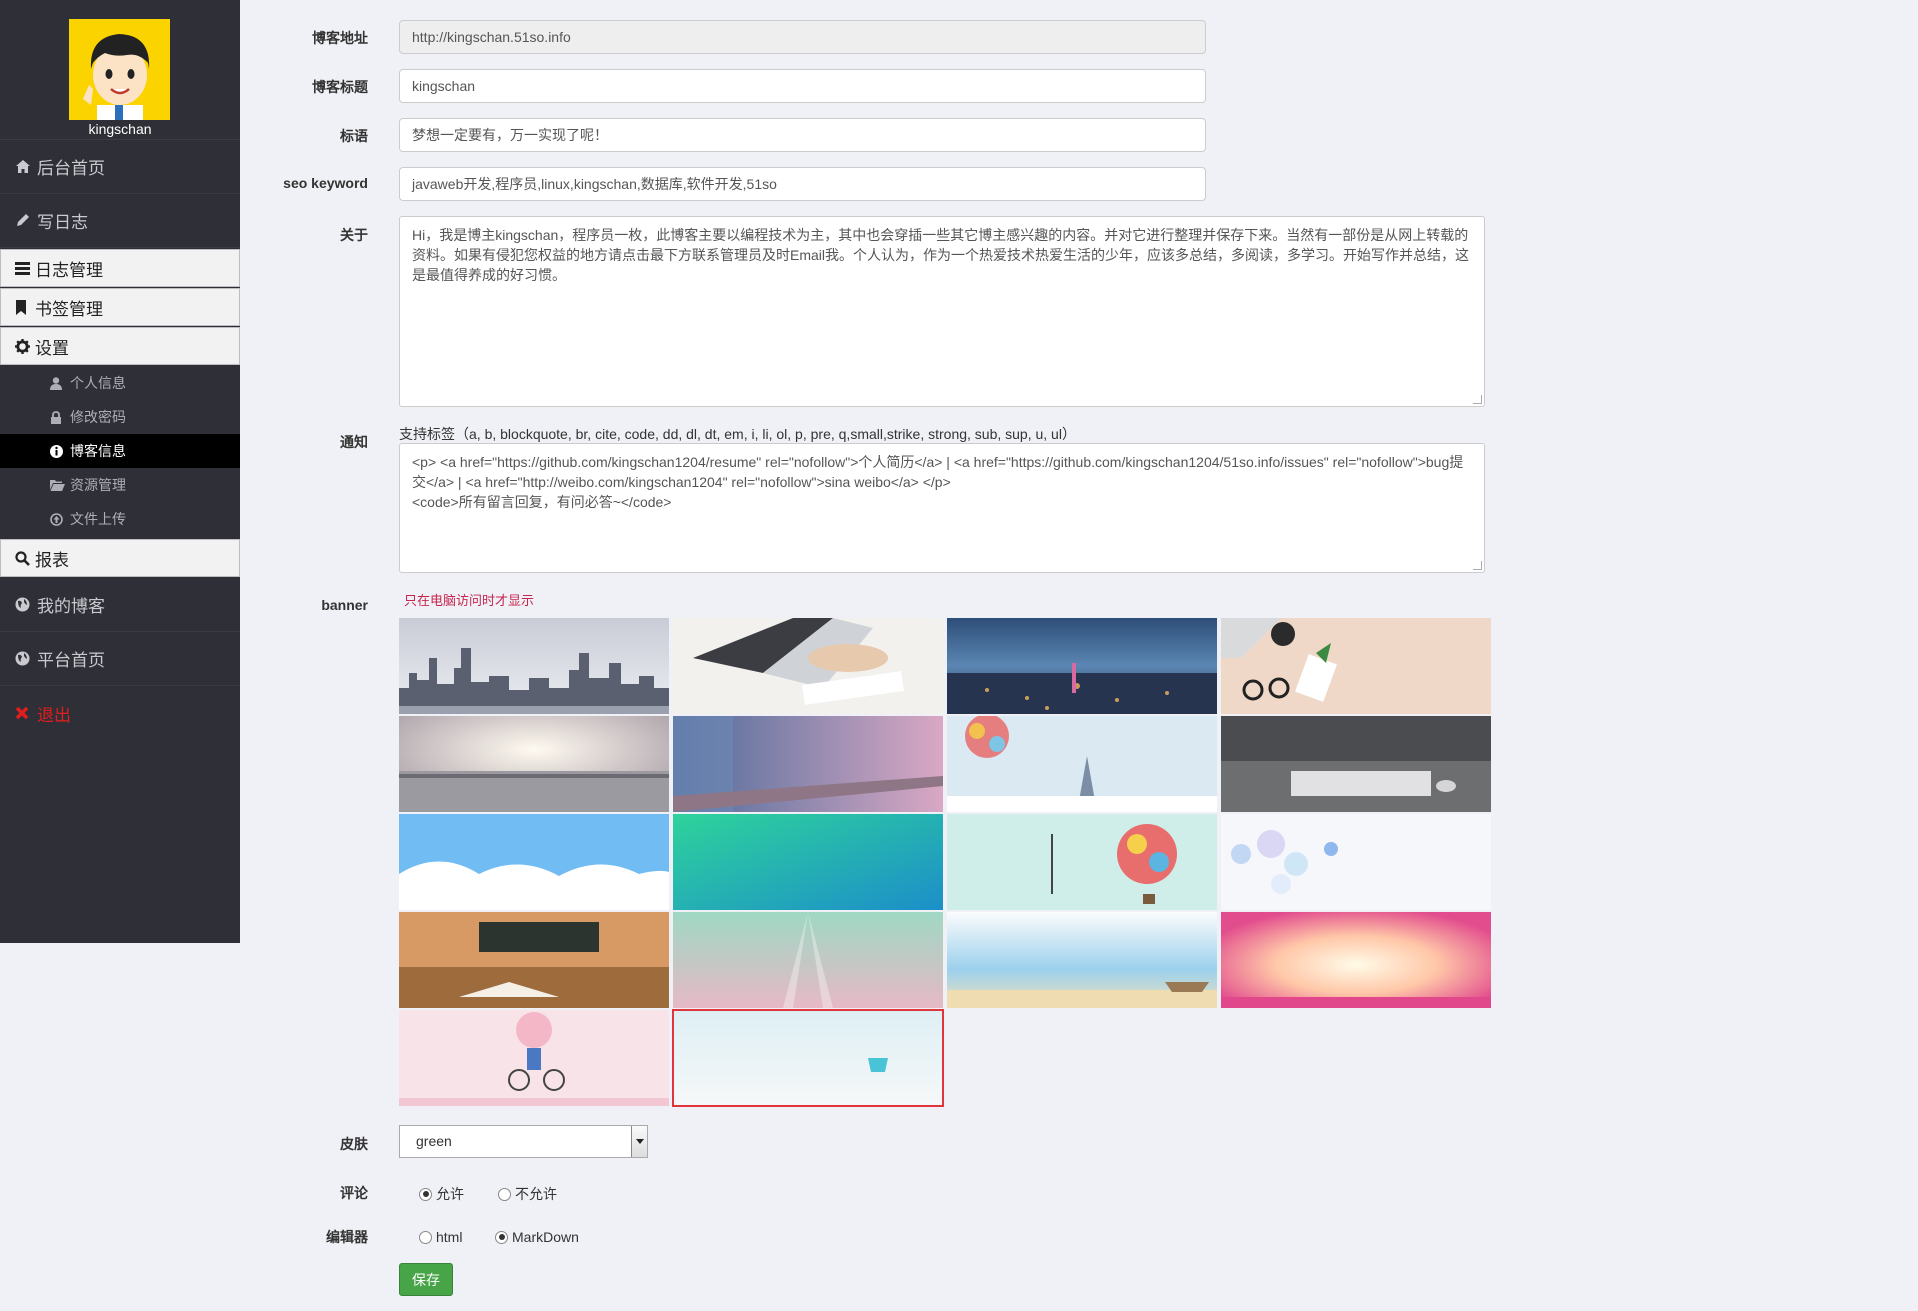 The width and height of the screenshot is (1918, 1311). What do you see at coordinates (1082, 960) in the screenshot?
I see `banner-tile-beach-boat` at bounding box center [1082, 960].